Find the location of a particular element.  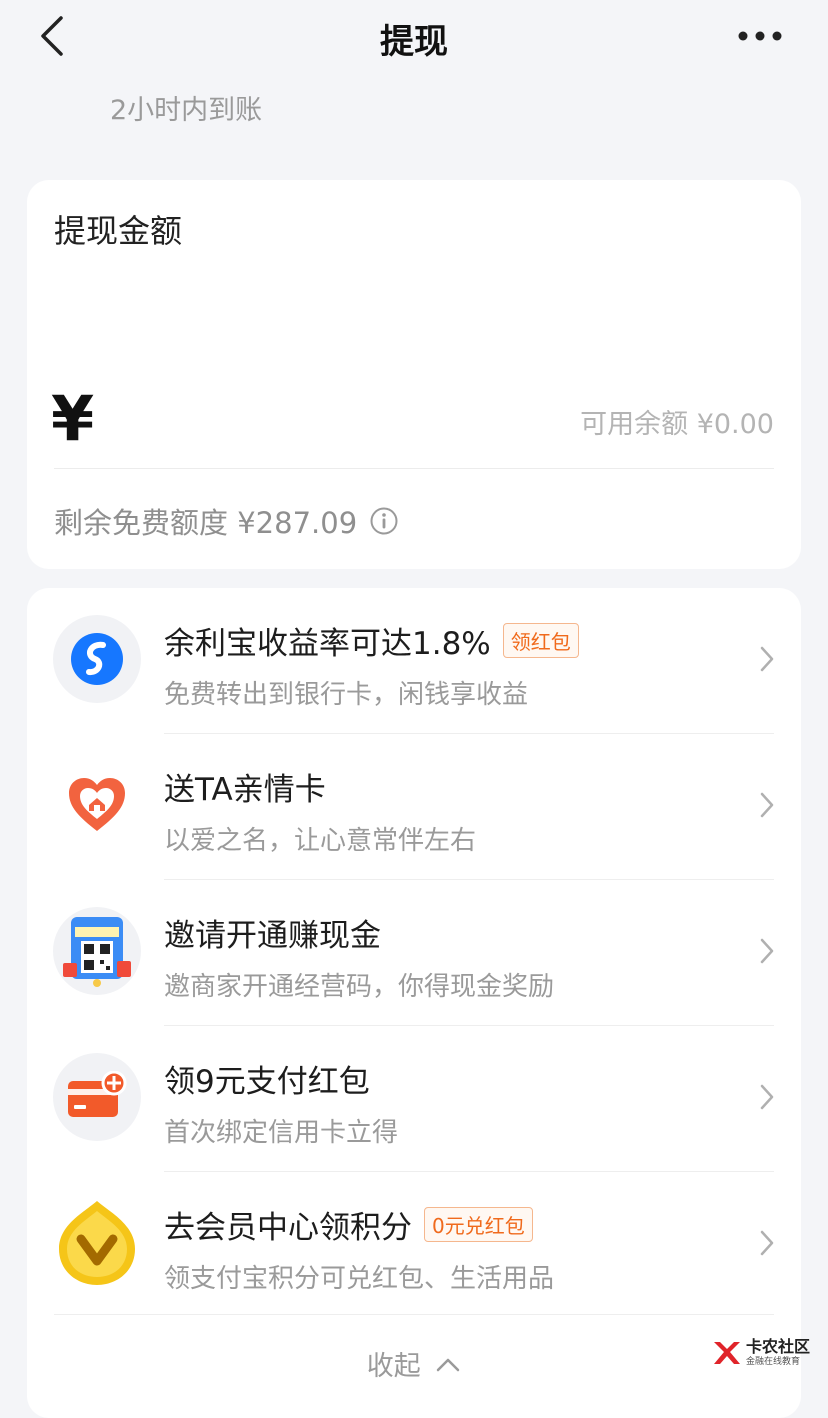

item-title: 邀请开通赚现金 is located at coordinates (272, 936).